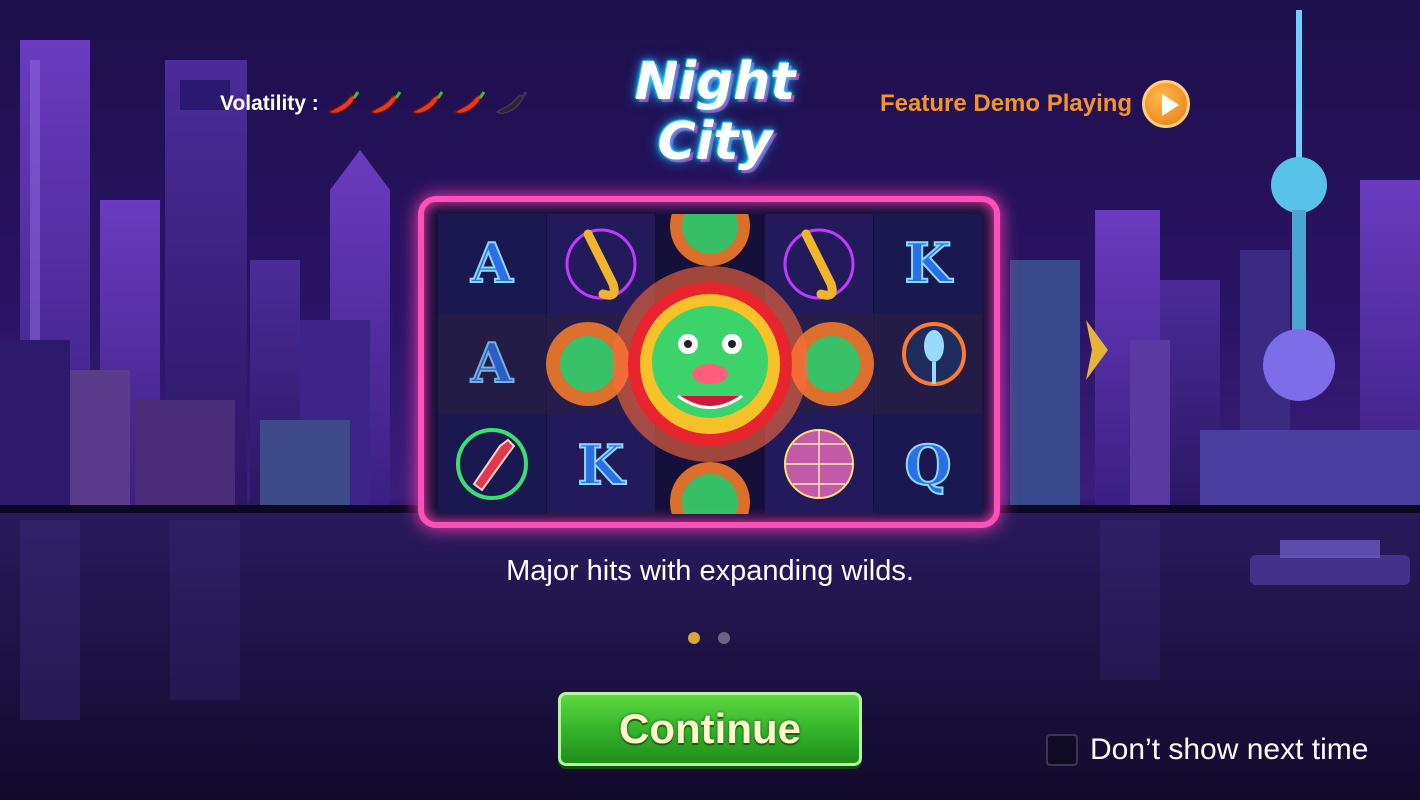  I want to click on volatility-label: Volatility :, so click(269, 103).